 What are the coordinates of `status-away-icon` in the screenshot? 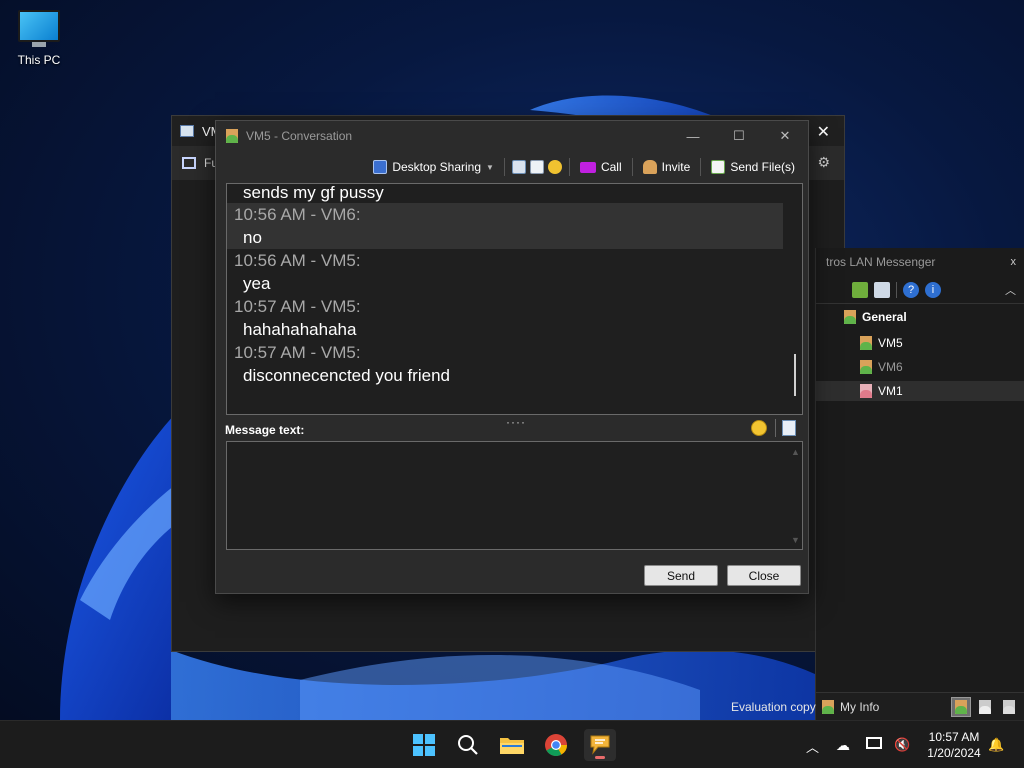 It's located at (985, 707).